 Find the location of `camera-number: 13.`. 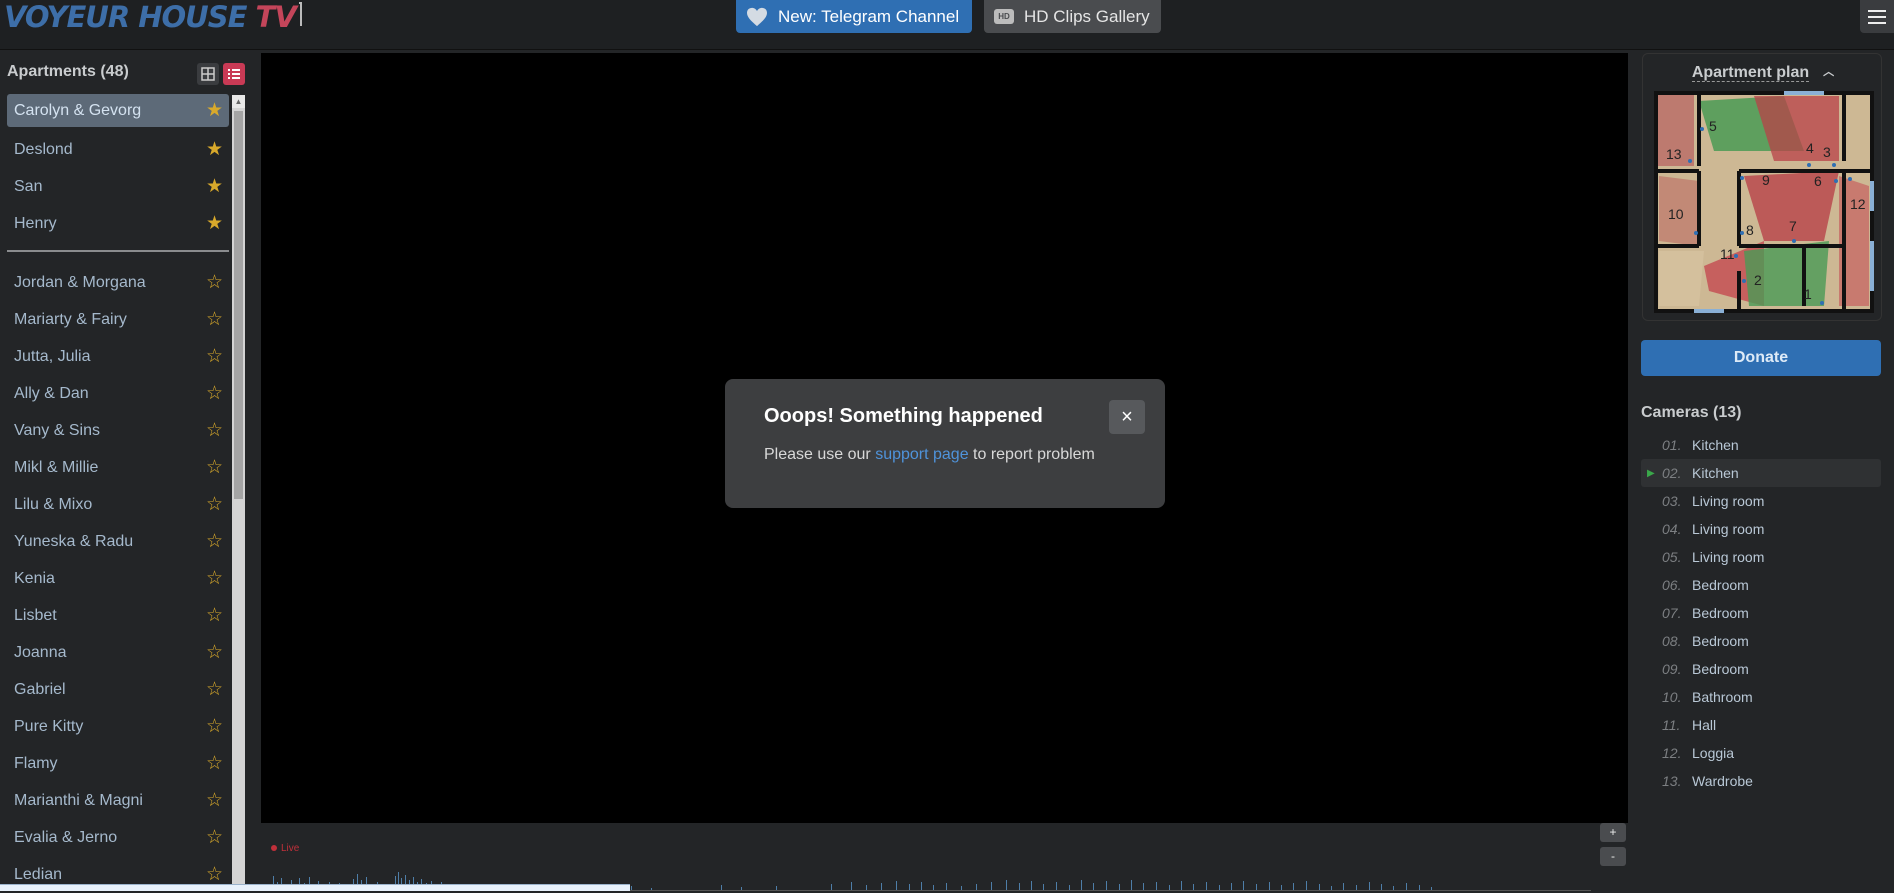

camera-number: 13. is located at coordinates (1672, 781).